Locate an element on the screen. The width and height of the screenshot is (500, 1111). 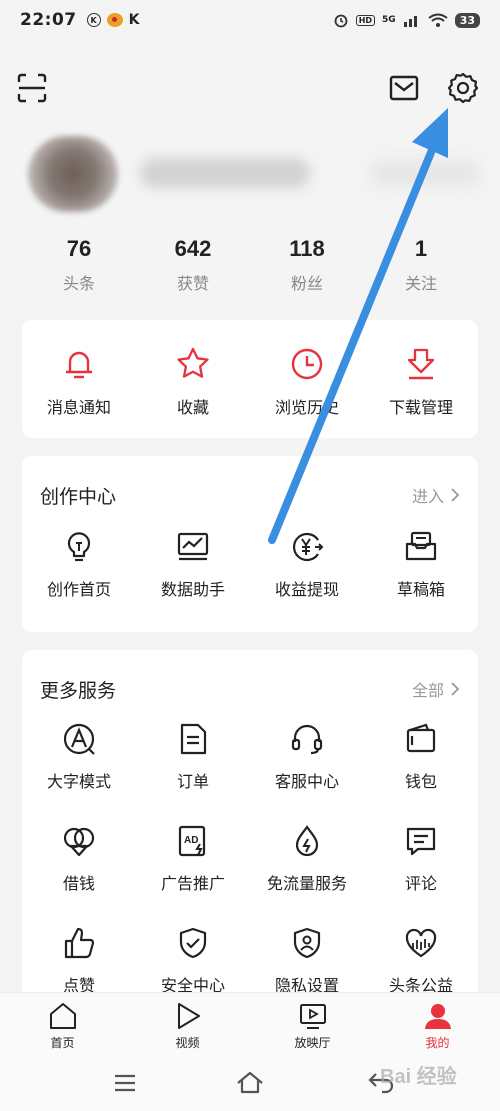
status-bar: 22:07 K K HD 5G 33 is located at coordinates (250, 20).